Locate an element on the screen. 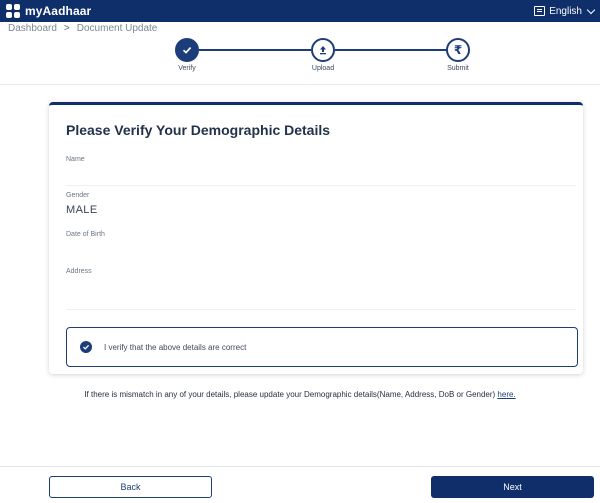  check-icon is located at coordinates (187, 50).